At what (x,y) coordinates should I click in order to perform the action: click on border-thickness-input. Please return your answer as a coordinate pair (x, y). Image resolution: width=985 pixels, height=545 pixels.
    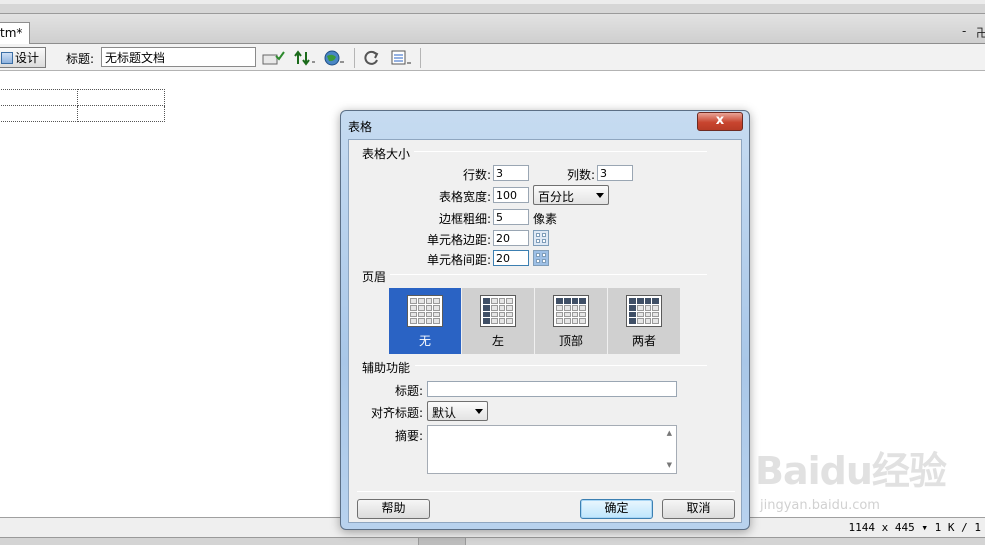
    Looking at the image, I should click on (511, 217).